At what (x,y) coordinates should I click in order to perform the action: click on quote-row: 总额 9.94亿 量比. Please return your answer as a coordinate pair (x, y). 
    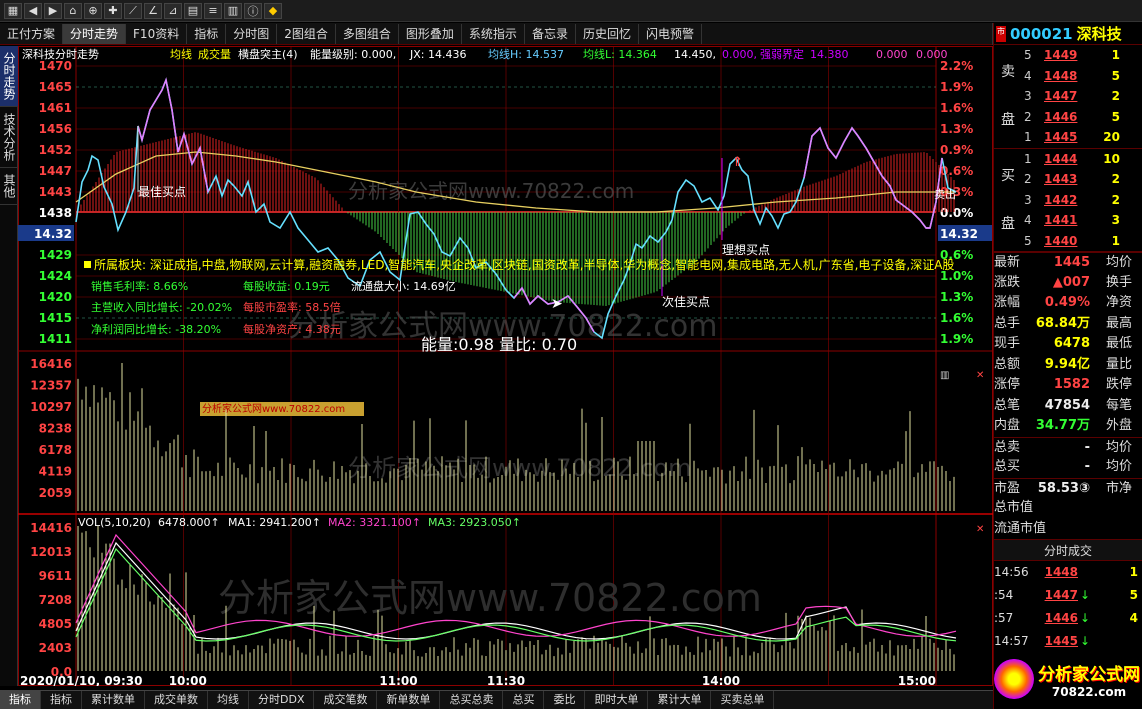
    Looking at the image, I should click on (1068, 365).